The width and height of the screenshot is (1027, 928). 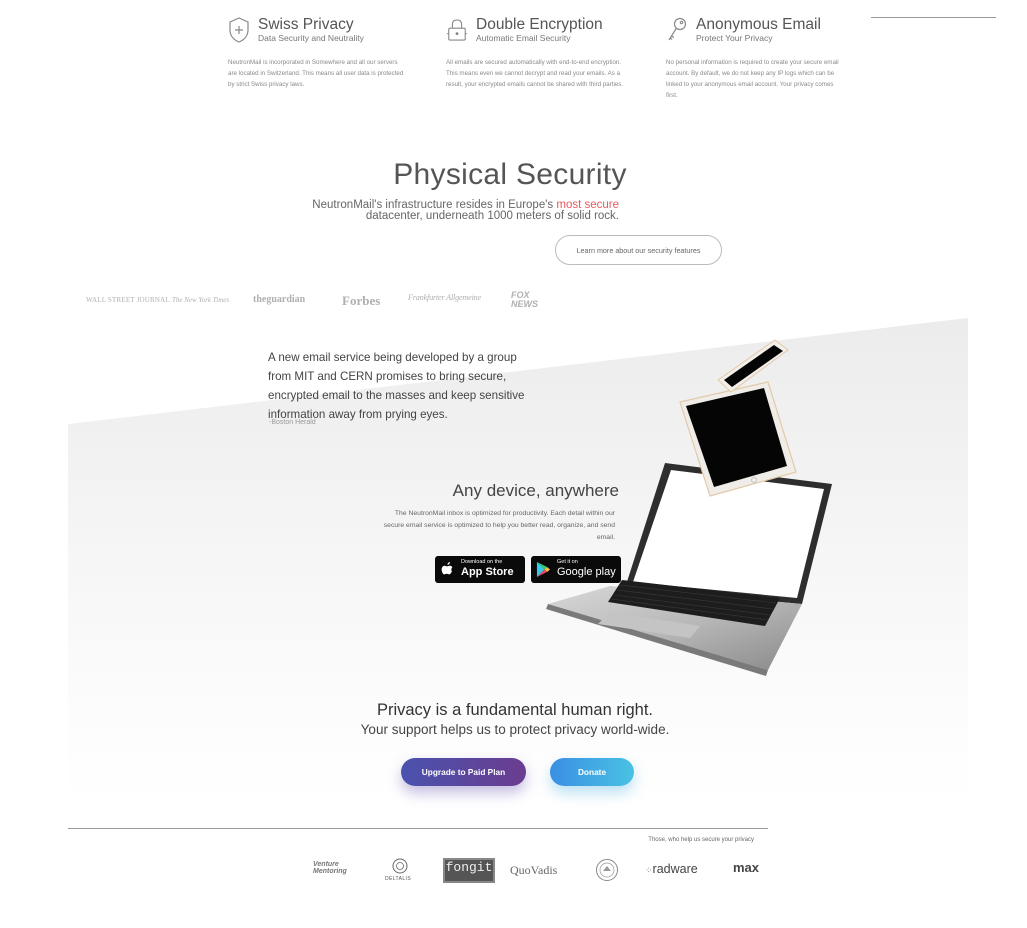 What do you see at coordinates (638, 250) in the screenshot?
I see `learn-more-security-button: Learn more about our security features` at bounding box center [638, 250].